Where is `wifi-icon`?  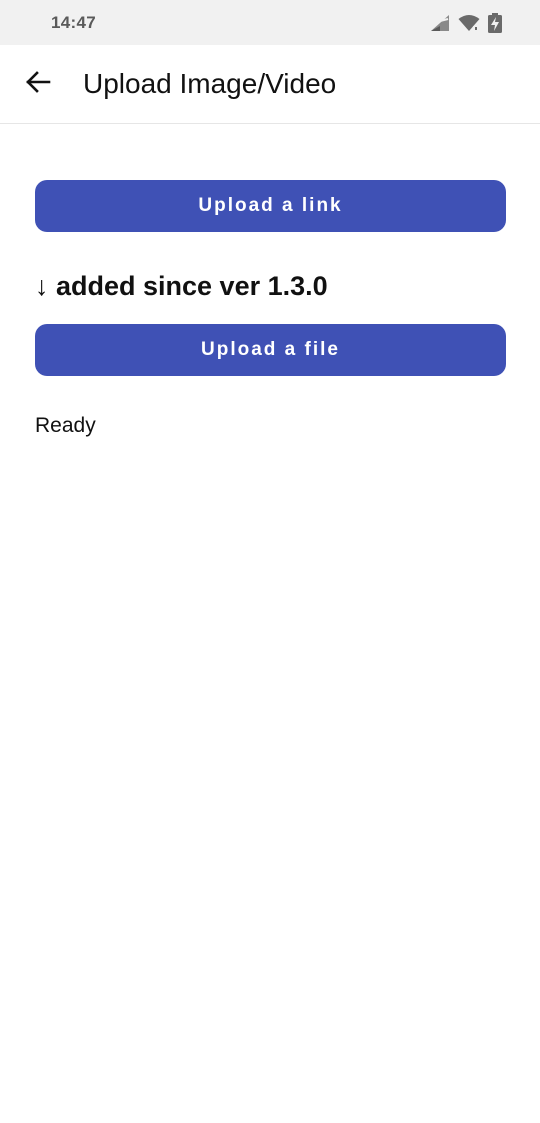 wifi-icon is located at coordinates (469, 23).